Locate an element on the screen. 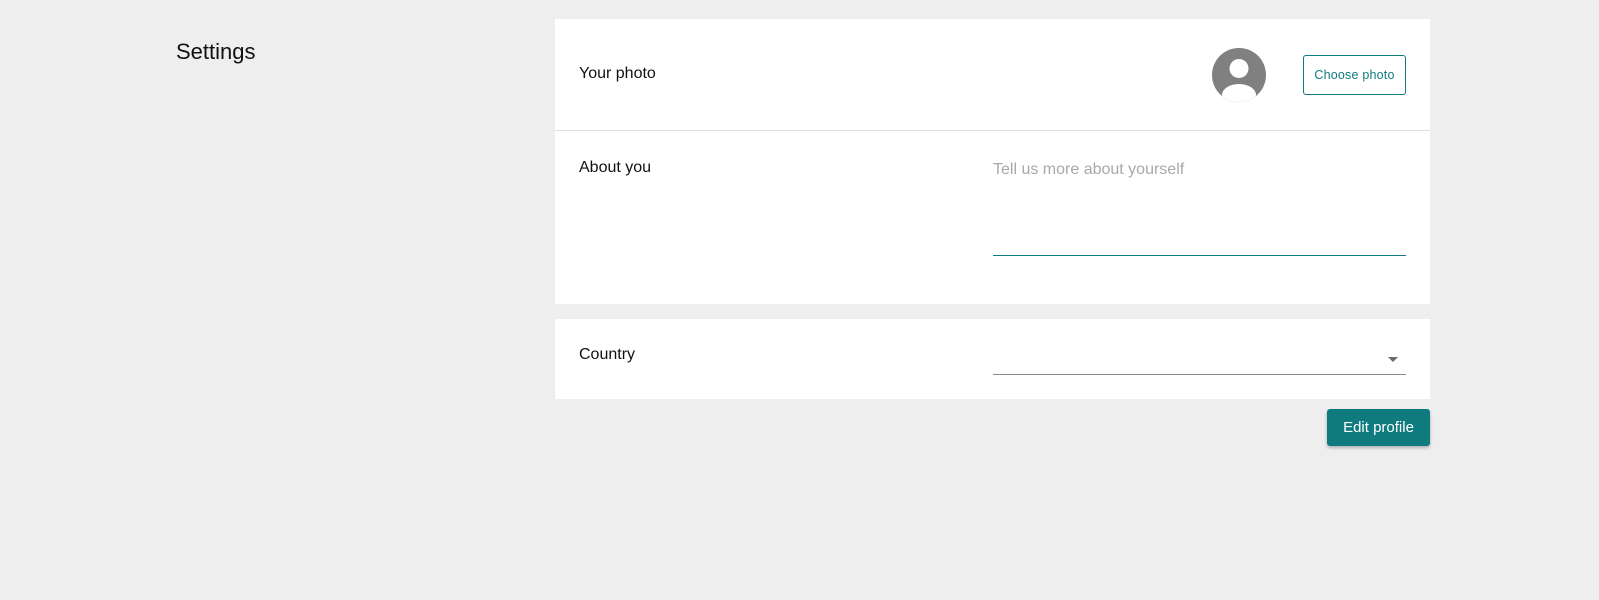 This screenshot has height=600, width=1599. country-card: Country is located at coordinates (992, 359).